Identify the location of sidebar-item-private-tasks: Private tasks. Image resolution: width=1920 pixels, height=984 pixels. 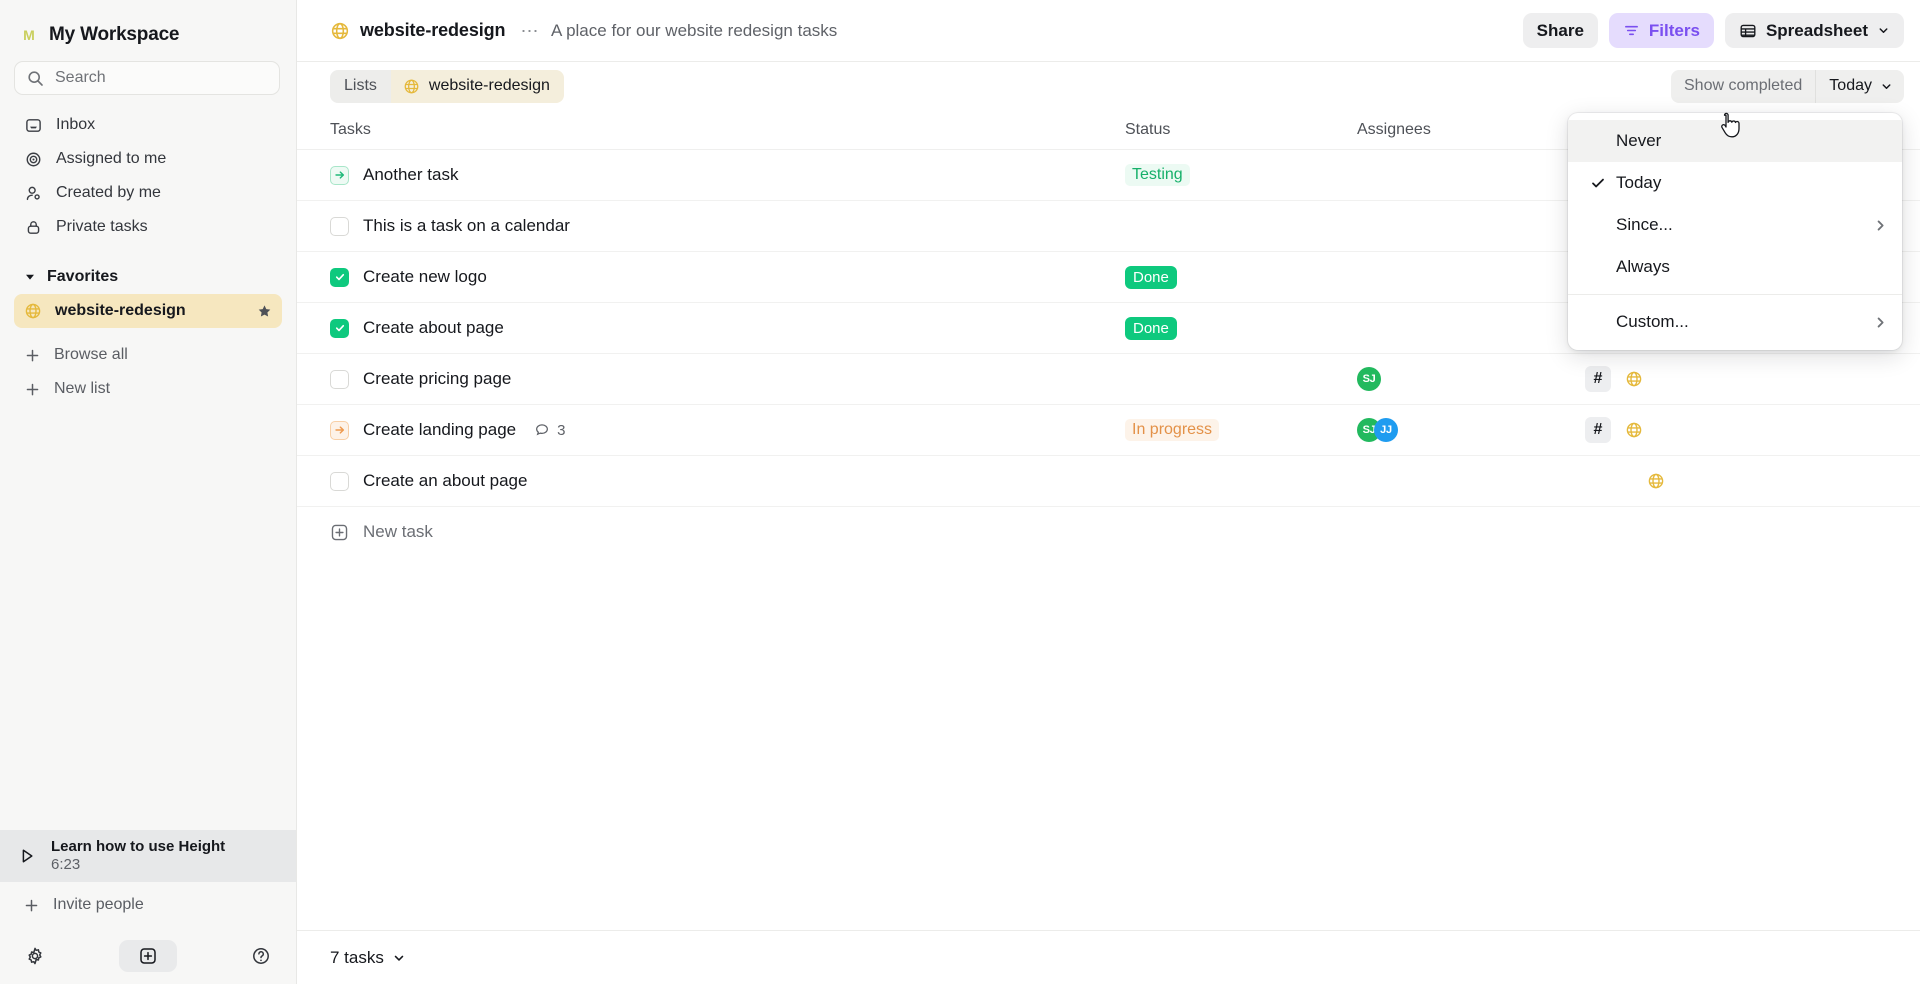
(148, 227).